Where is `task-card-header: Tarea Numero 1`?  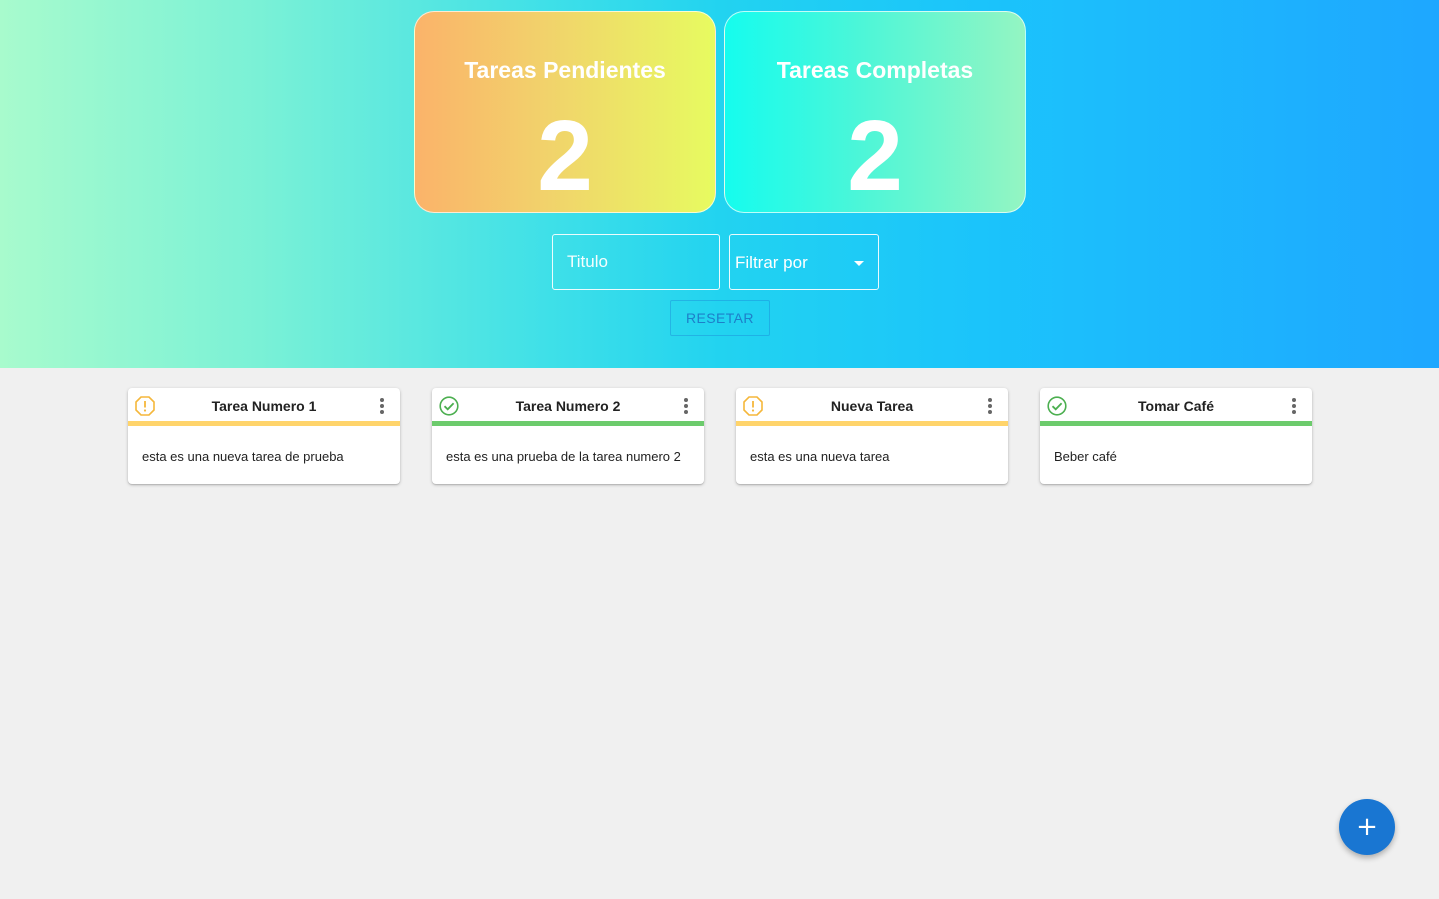 task-card-header: Tarea Numero 1 is located at coordinates (264, 404).